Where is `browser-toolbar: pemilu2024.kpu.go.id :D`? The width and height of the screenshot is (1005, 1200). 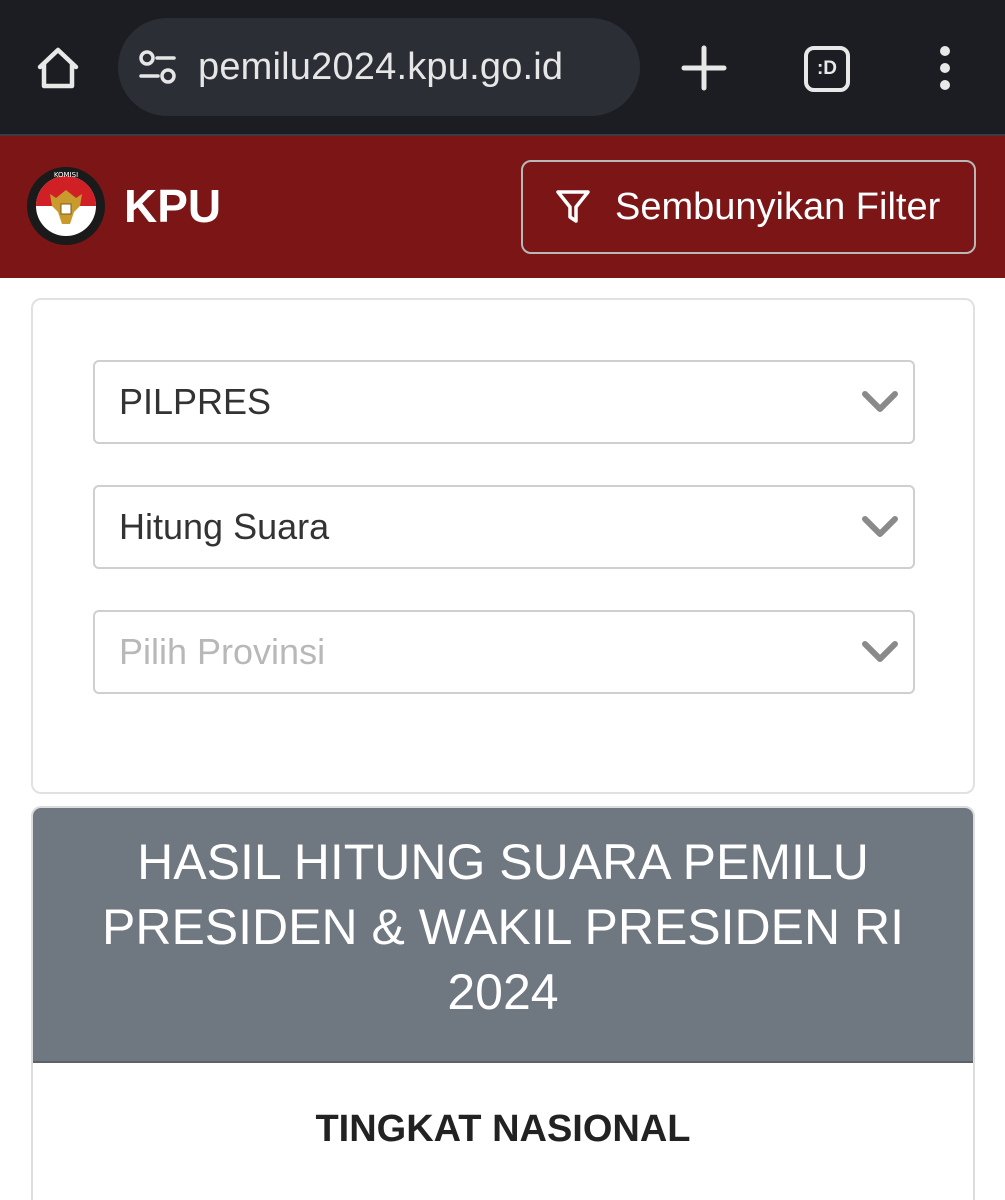
browser-toolbar: pemilu2024.kpu.go.id :D is located at coordinates (502, 68).